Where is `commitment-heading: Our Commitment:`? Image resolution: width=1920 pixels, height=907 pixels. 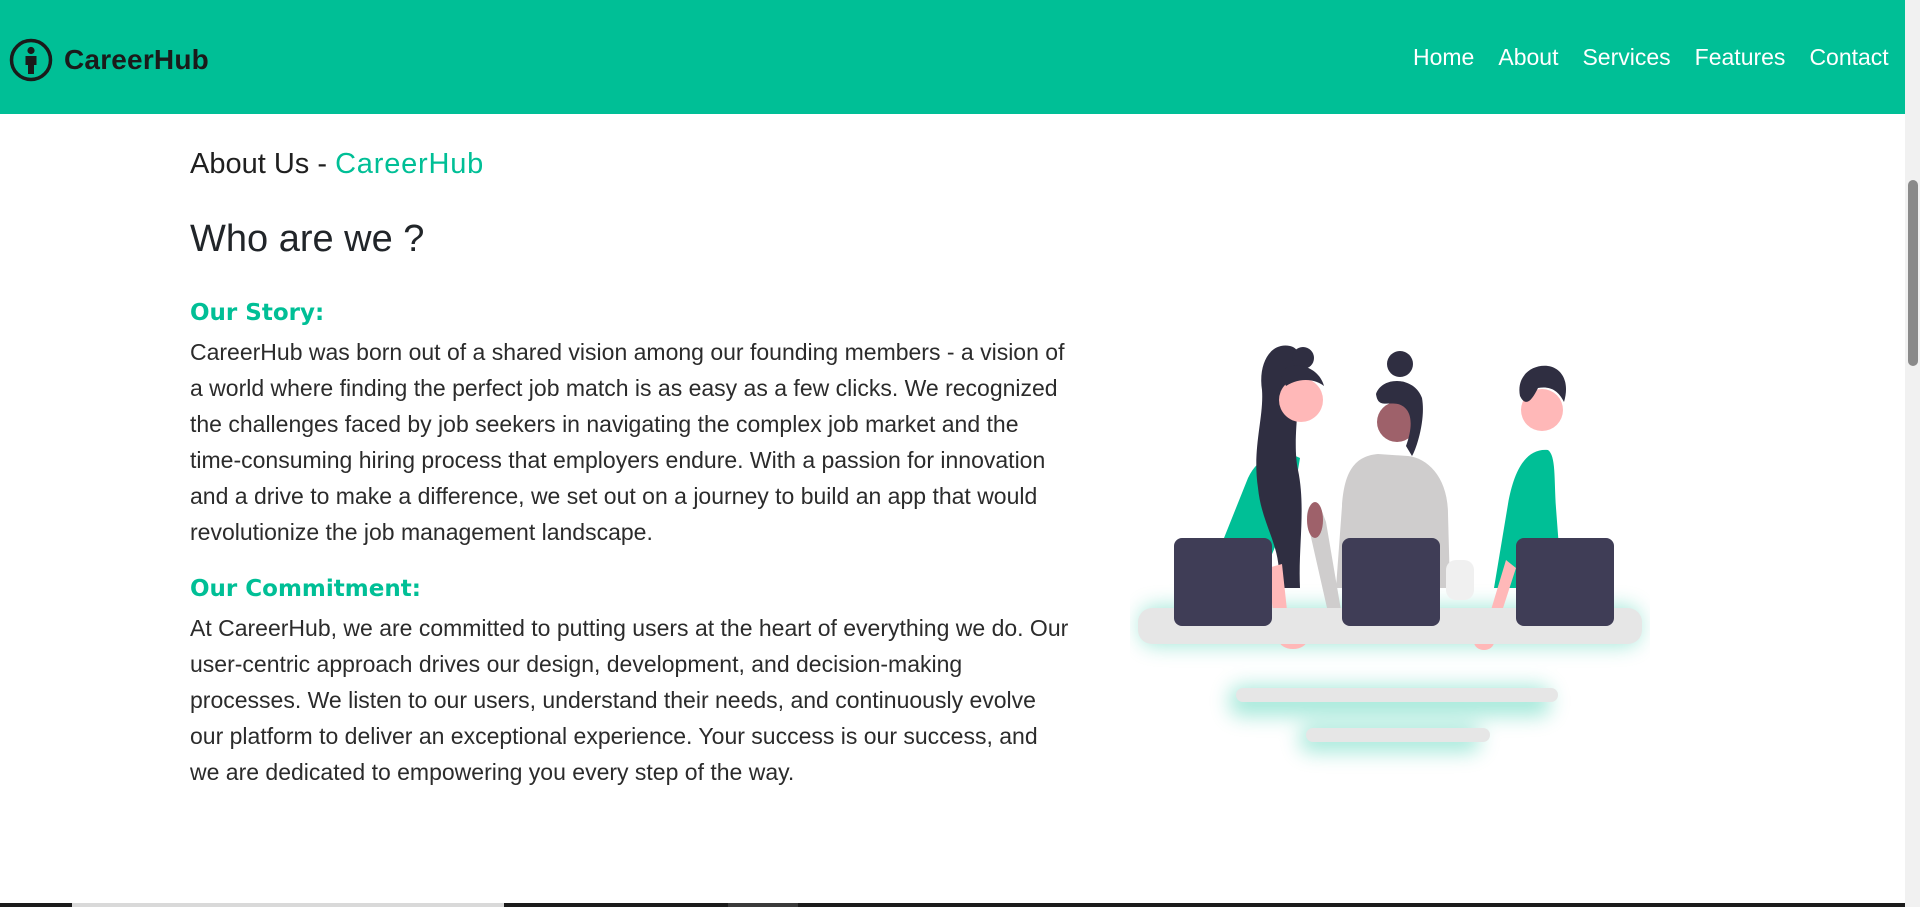 commitment-heading: Our Commitment: is located at coordinates (305, 589).